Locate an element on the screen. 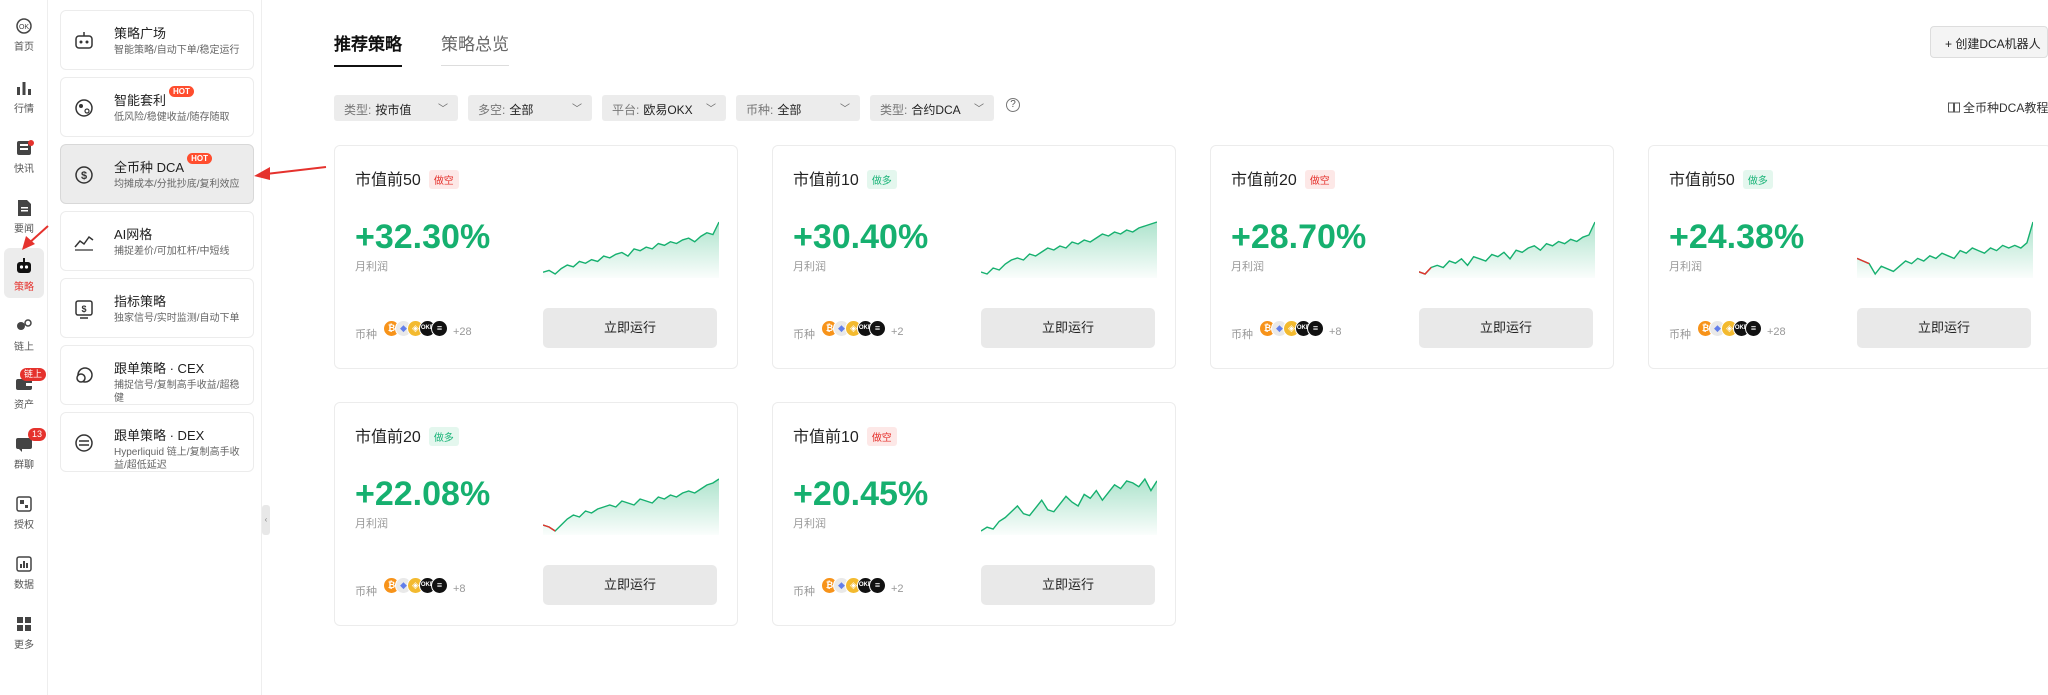 The width and height of the screenshot is (2048, 695). card-title-text: 市值前10 is located at coordinates (826, 180).